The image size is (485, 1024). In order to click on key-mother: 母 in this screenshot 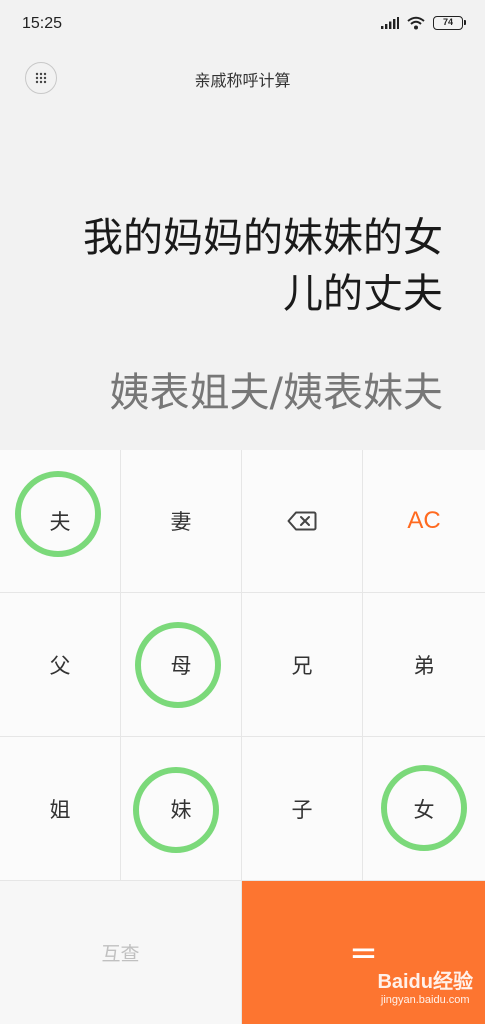, I will do `click(181, 665)`.